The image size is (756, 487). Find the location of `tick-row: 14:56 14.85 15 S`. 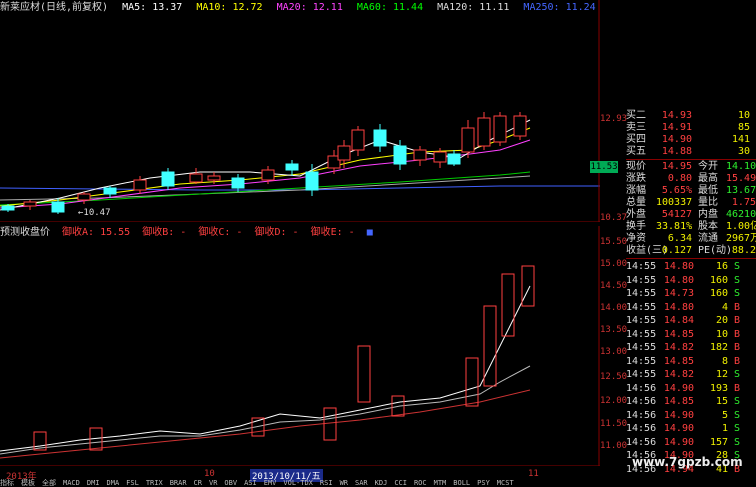

tick-row: 14:56 14.85 15 S is located at coordinates (691, 402).